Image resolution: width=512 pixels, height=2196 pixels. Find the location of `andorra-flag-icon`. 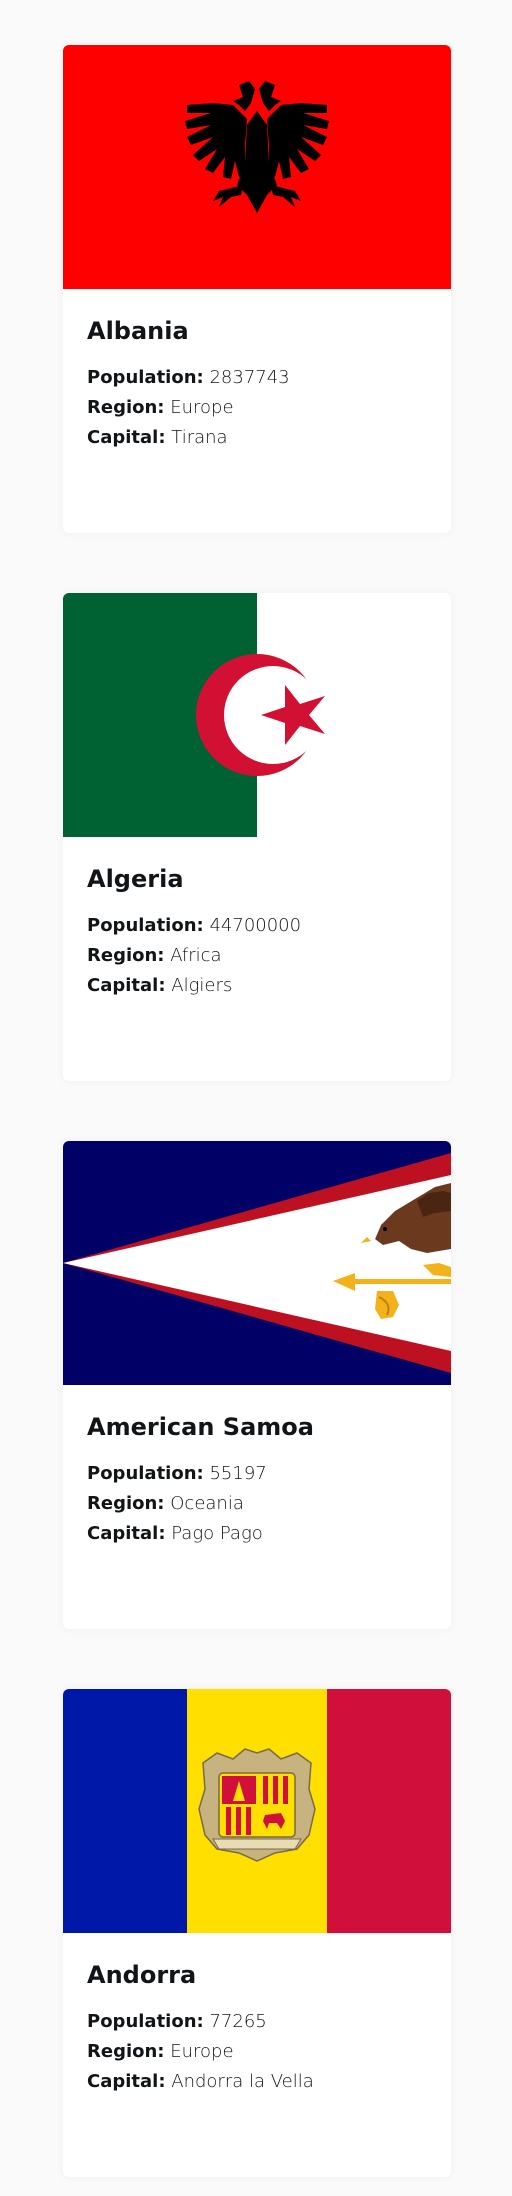

andorra-flag-icon is located at coordinates (257, 1811).